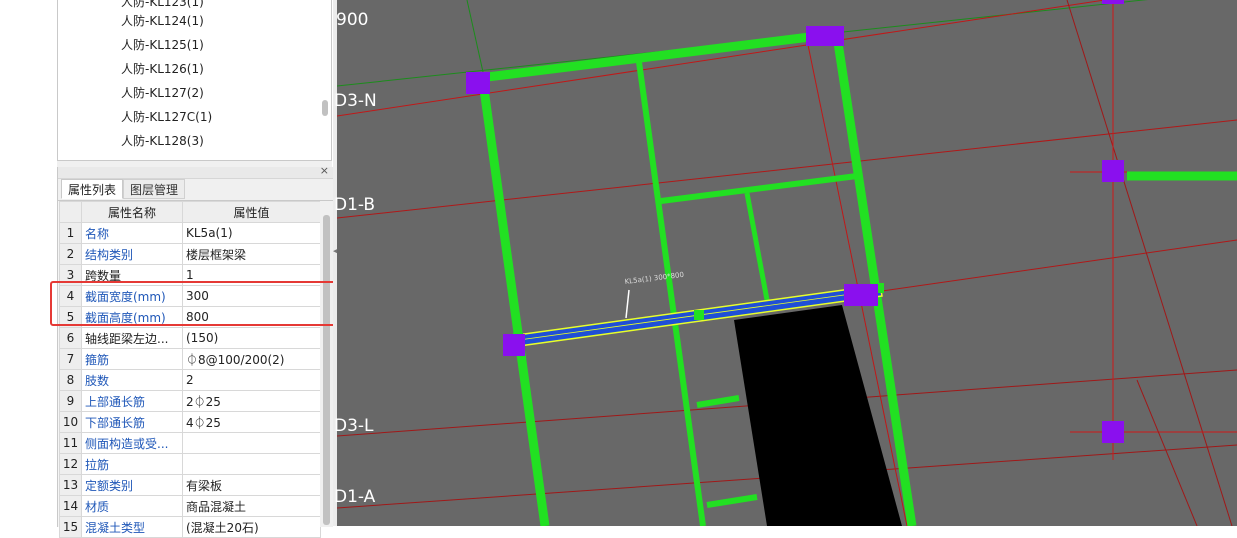 Image resolution: width=1237 pixels, height=538 pixels. What do you see at coordinates (132, 506) in the screenshot?
I see `property-name: 材质` at bounding box center [132, 506].